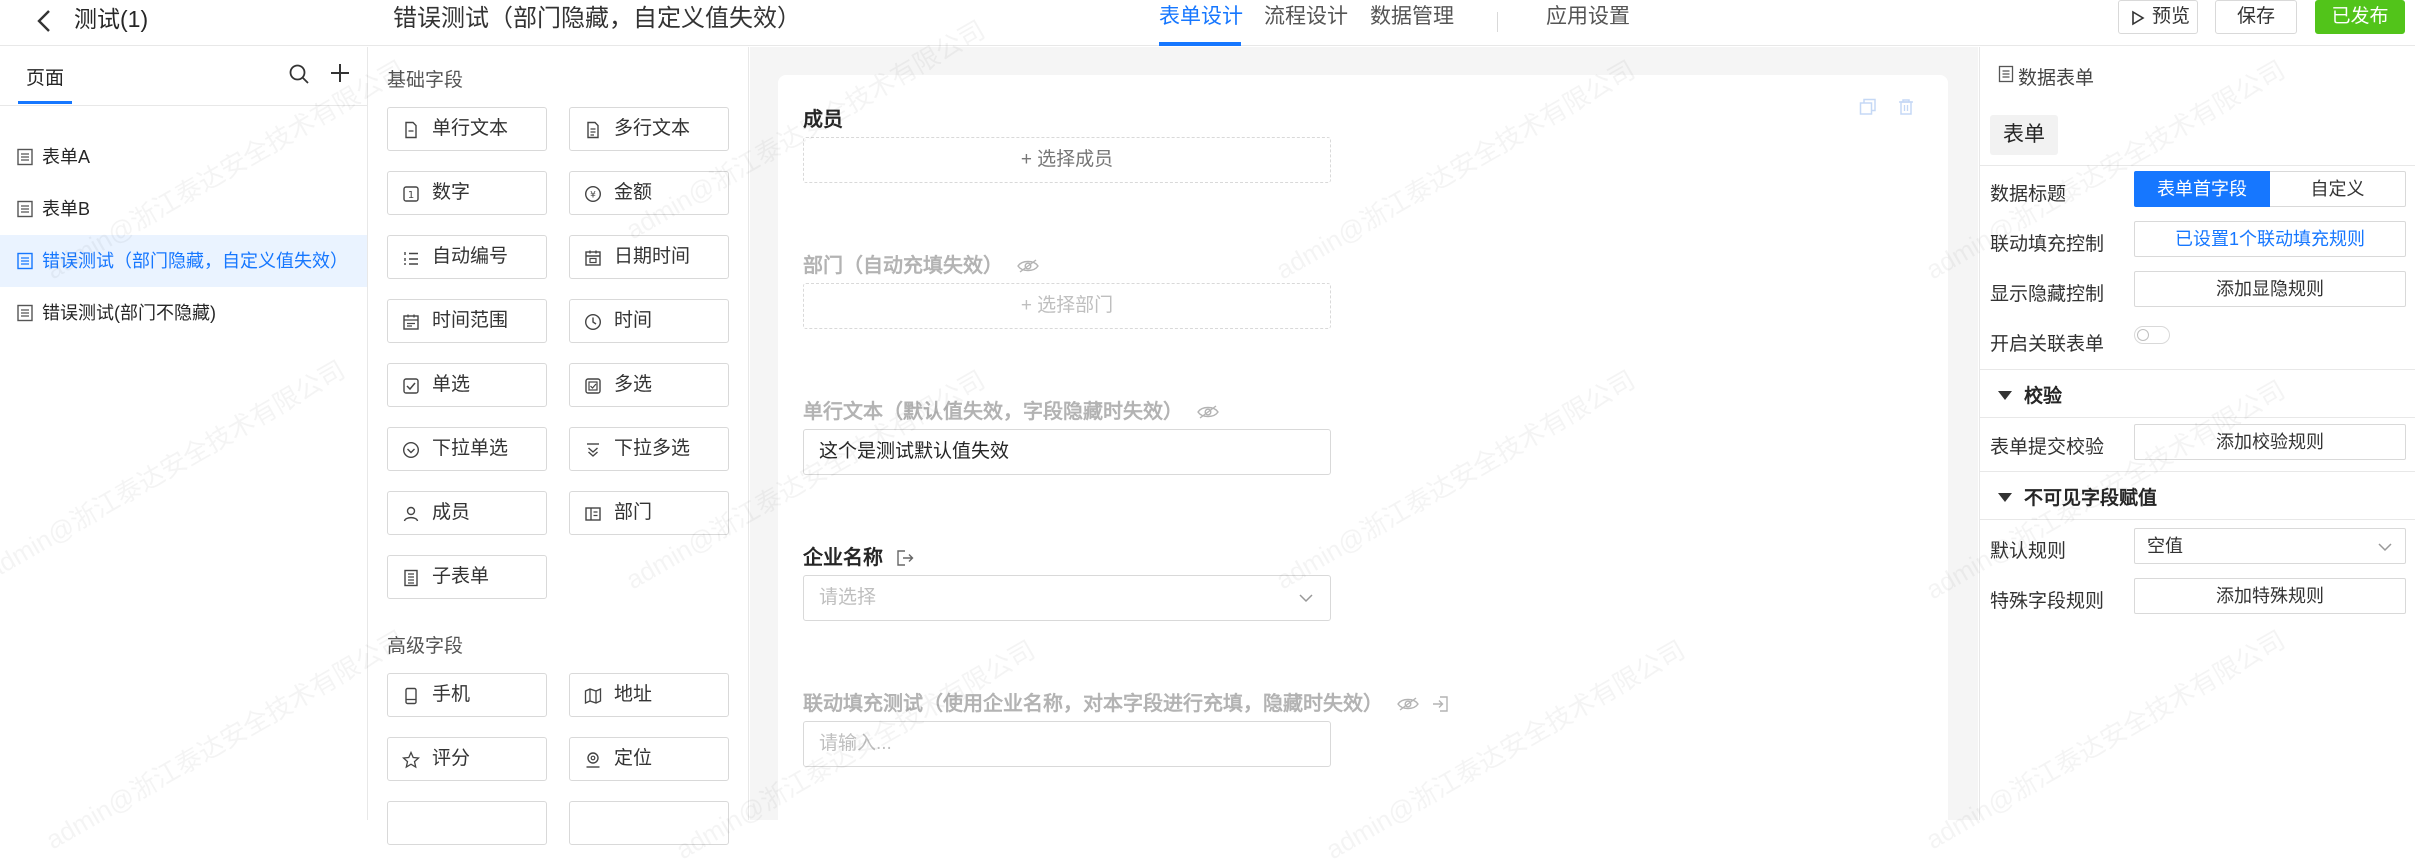 This screenshot has width=2415, height=867. What do you see at coordinates (1588, 17) in the screenshot?
I see `tab-app-settings: 应用设置` at bounding box center [1588, 17].